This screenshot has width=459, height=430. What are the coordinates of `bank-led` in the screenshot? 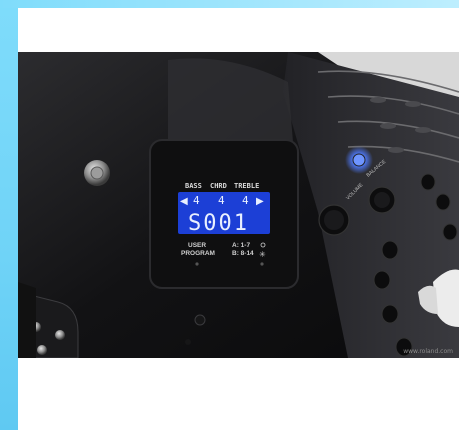 It's located at (262, 264).